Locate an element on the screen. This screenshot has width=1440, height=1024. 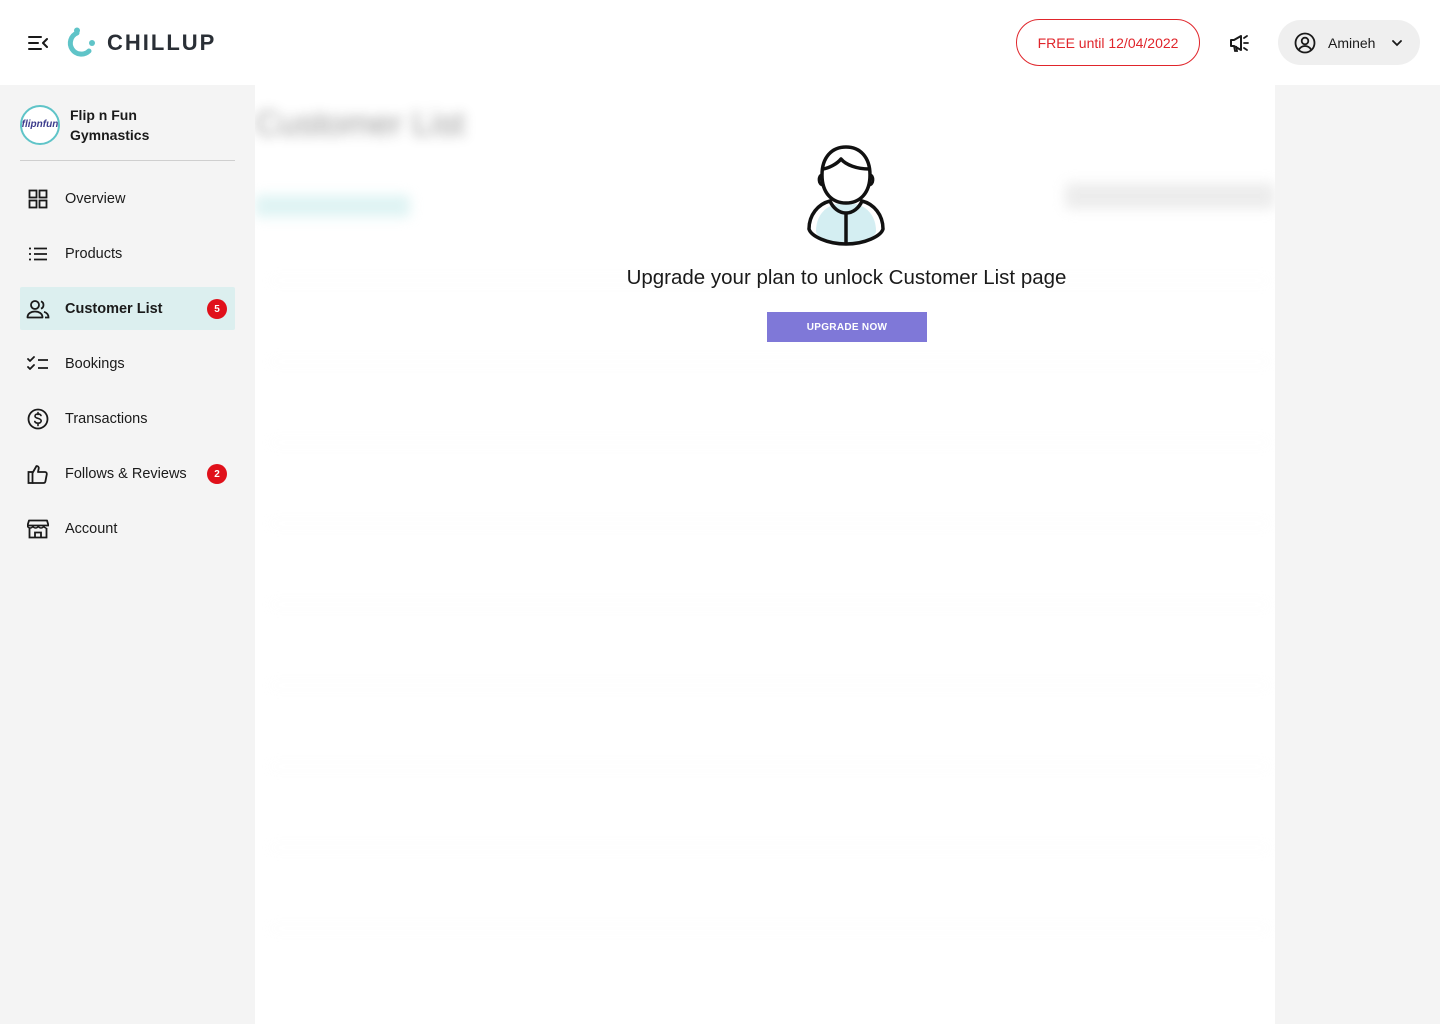
sidebar-item-customer-list: Customer List 5 is located at coordinates (127, 308).